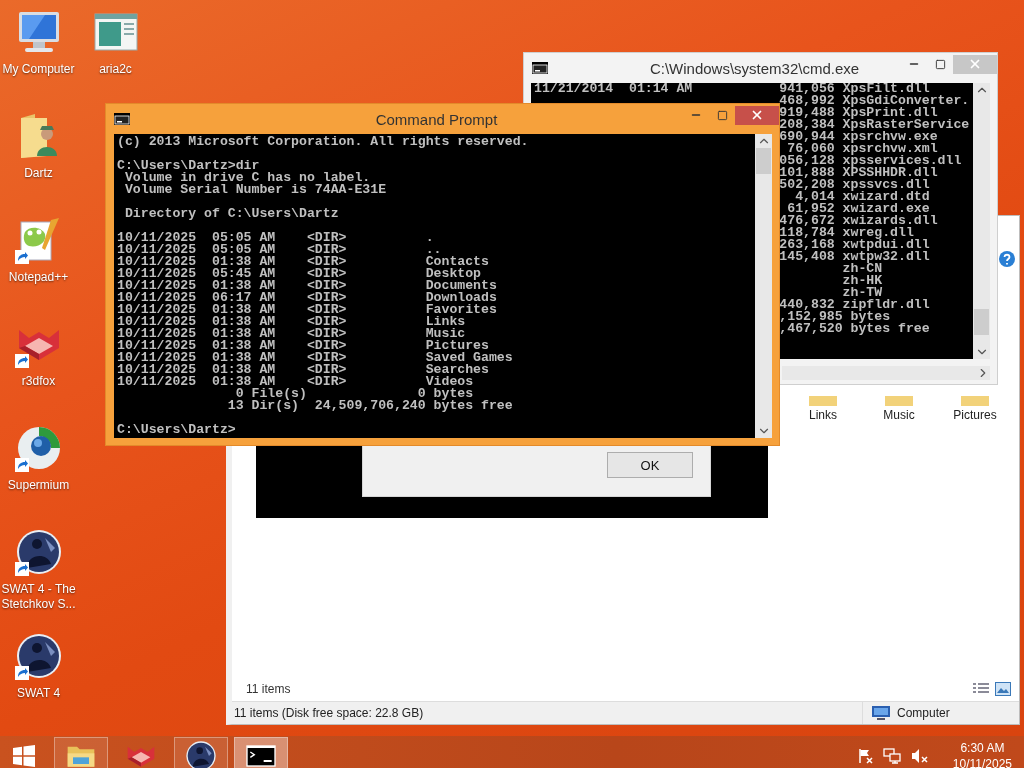 This screenshot has height=768, width=1024. I want to click on desktop-item: SWAT 4, so click(38, 666).